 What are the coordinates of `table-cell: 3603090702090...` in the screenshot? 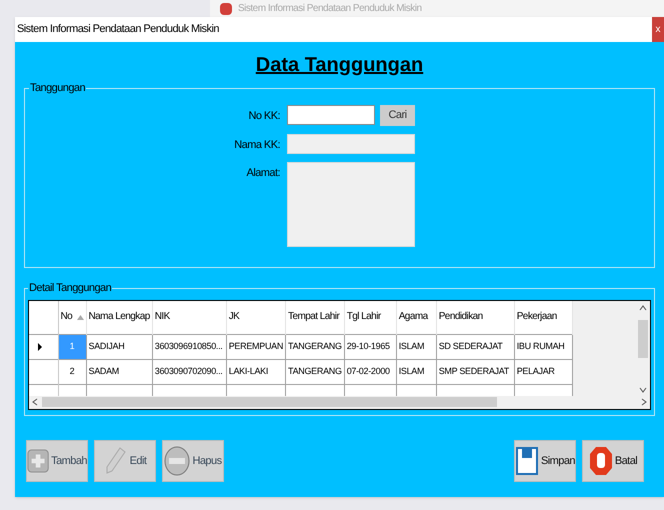 It's located at (189, 372).